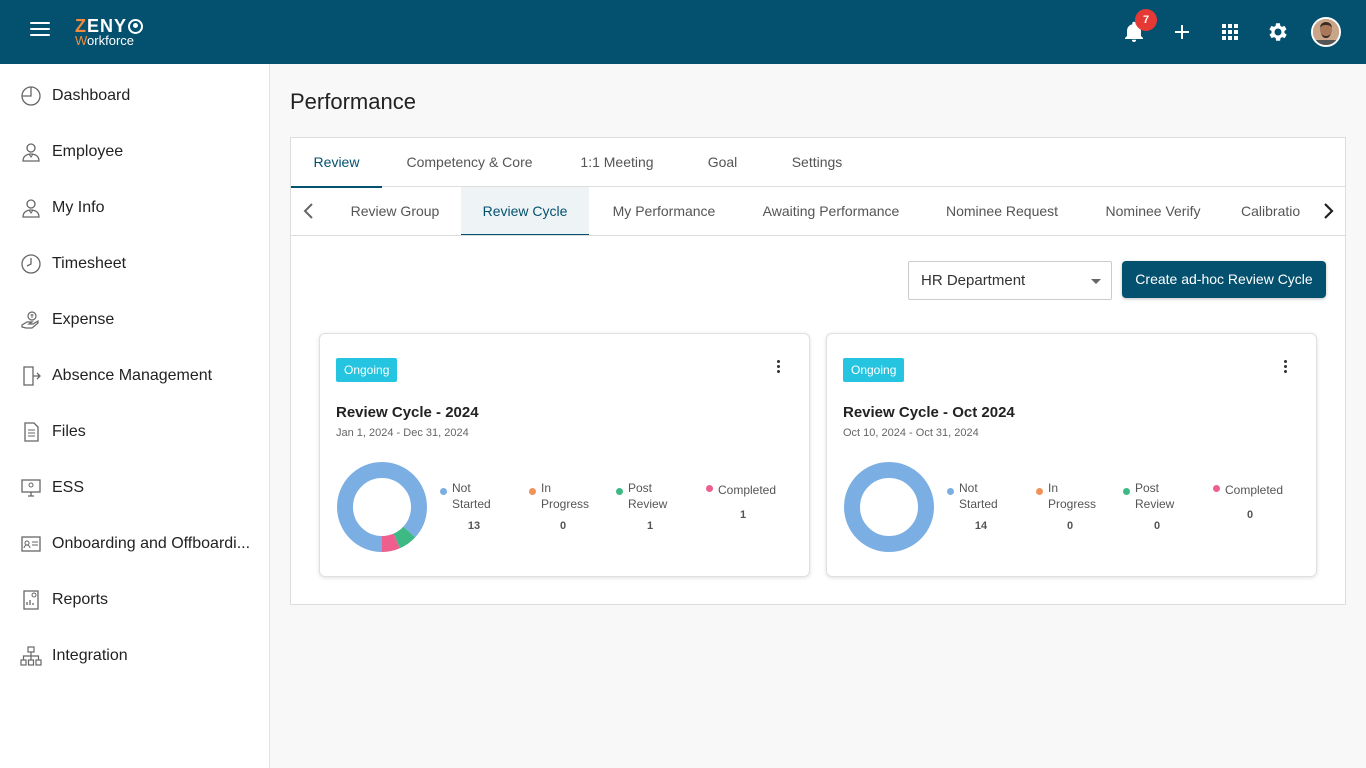 This screenshot has height=768, width=1366. Describe the element at coordinates (402, 433) in the screenshot. I see `card-date-range: Jan 1, 2024 - Dec 31, 2024` at that location.